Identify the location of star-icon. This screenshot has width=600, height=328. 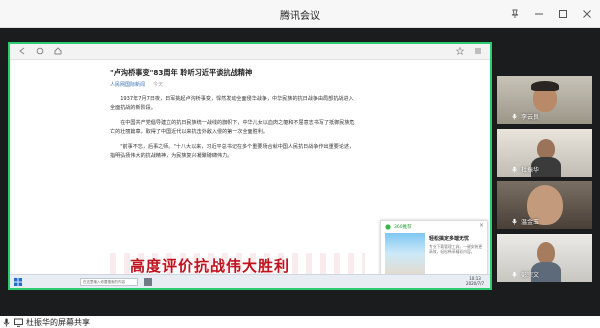
(460, 51).